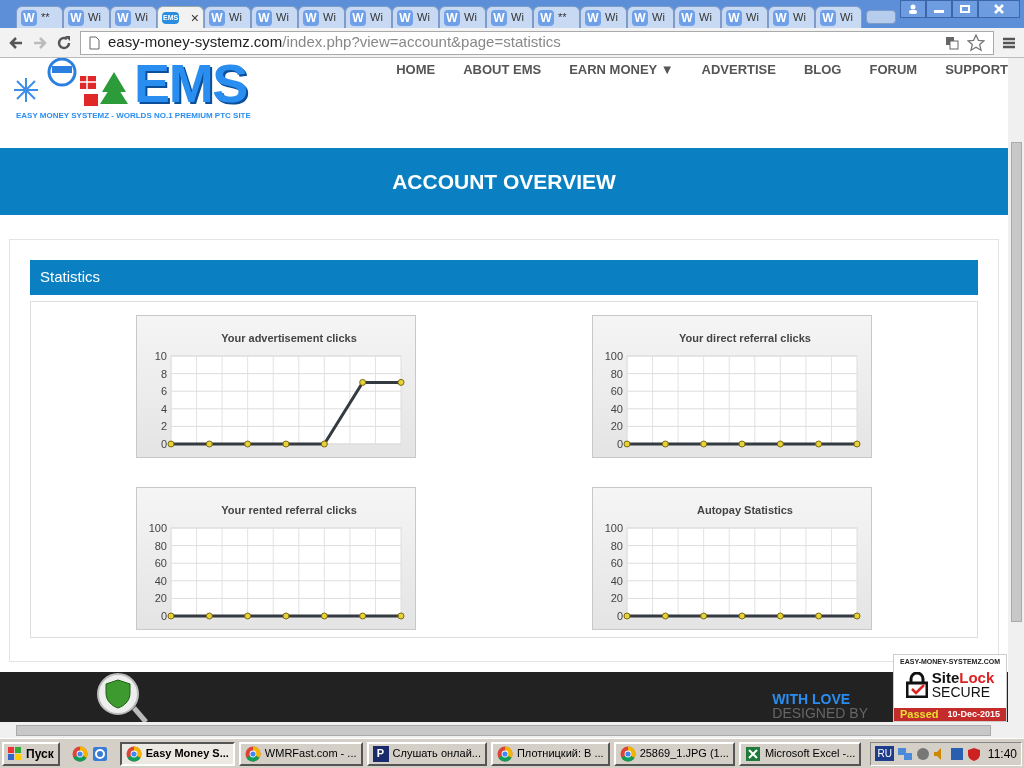 This screenshot has width=1024, height=768. What do you see at coordinates (820, 713) in the screenshot?
I see `footer-text: DESIGNED BY` at bounding box center [820, 713].